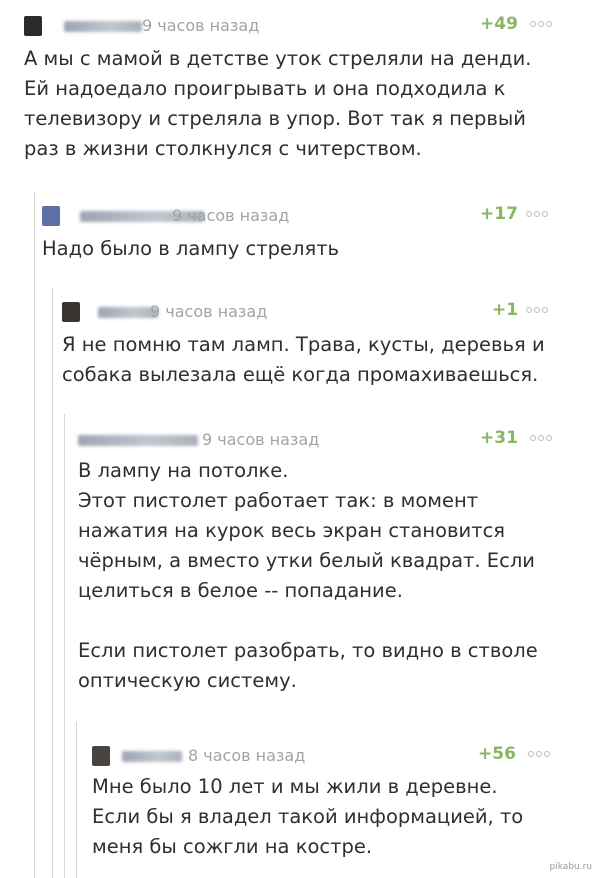  What do you see at coordinates (497, 754) in the screenshot?
I see `comment-rating: +56` at bounding box center [497, 754].